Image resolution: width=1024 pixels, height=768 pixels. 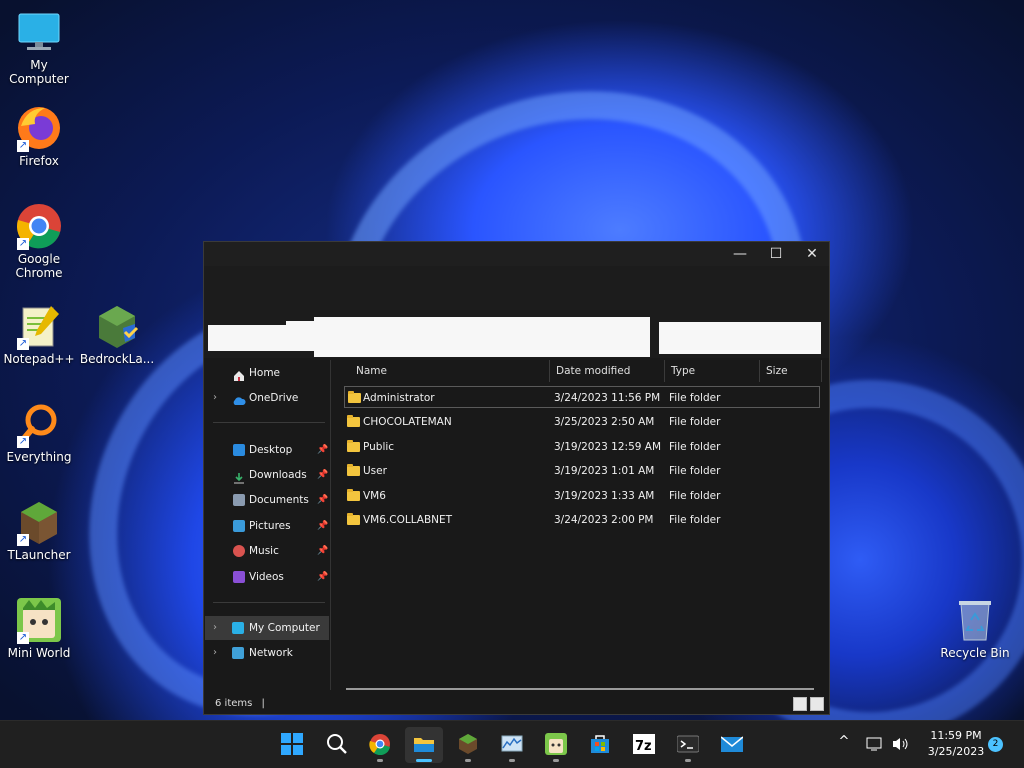 What do you see at coordinates (582, 447) in the screenshot?
I see `file-row: Public 3/19/2023 12:59 AM File folder` at bounding box center [582, 447].